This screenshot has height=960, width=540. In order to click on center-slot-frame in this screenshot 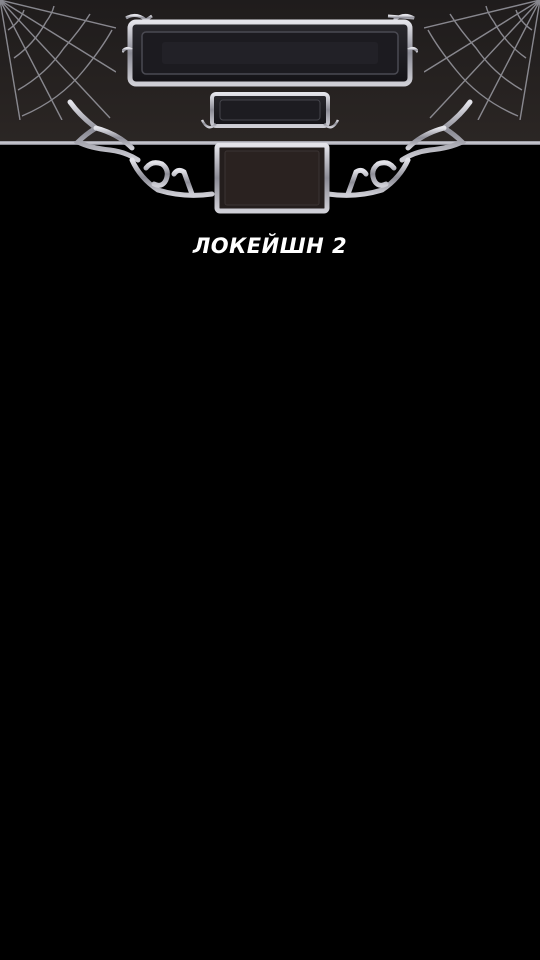, I will do `click(272, 178)`.